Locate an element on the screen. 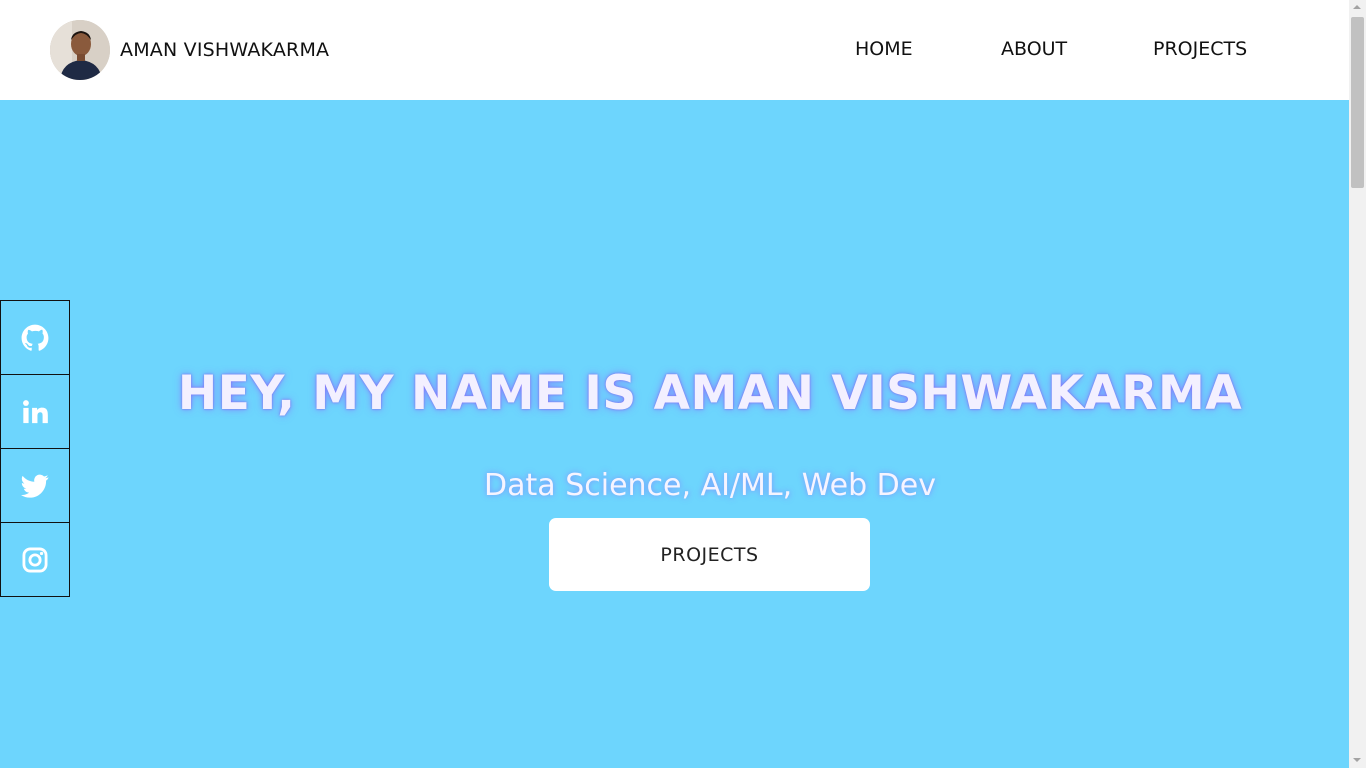 The height and width of the screenshot is (768, 1366). brand-link: AMAN VISHWAKARMA is located at coordinates (189, 50).